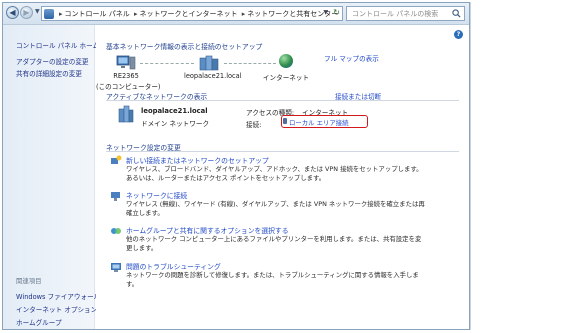 This screenshot has width=577, height=333. What do you see at coordinates (37, 11) in the screenshot?
I see `recent-pages-dropdown: ▼` at bounding box center [37, 11].